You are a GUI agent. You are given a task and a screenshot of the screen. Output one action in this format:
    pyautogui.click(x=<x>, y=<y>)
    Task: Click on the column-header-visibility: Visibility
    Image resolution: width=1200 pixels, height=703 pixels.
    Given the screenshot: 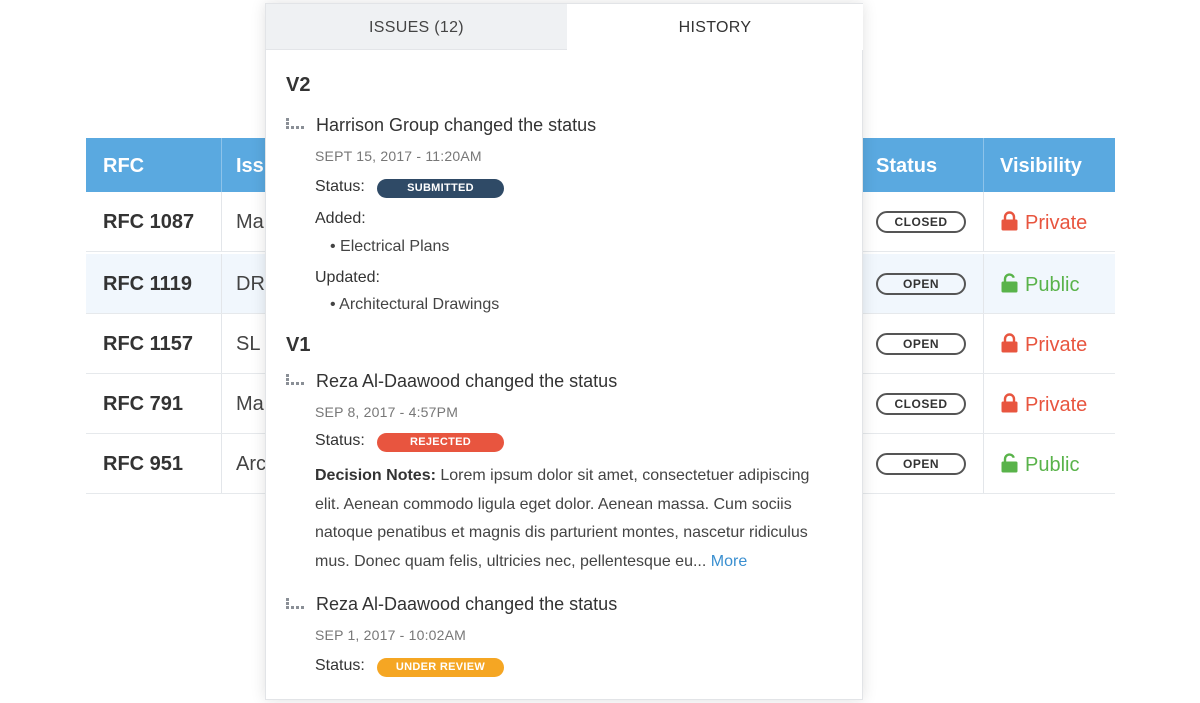 What is the action you would take?
    pyautogui.click(x=1032, y=165)
    